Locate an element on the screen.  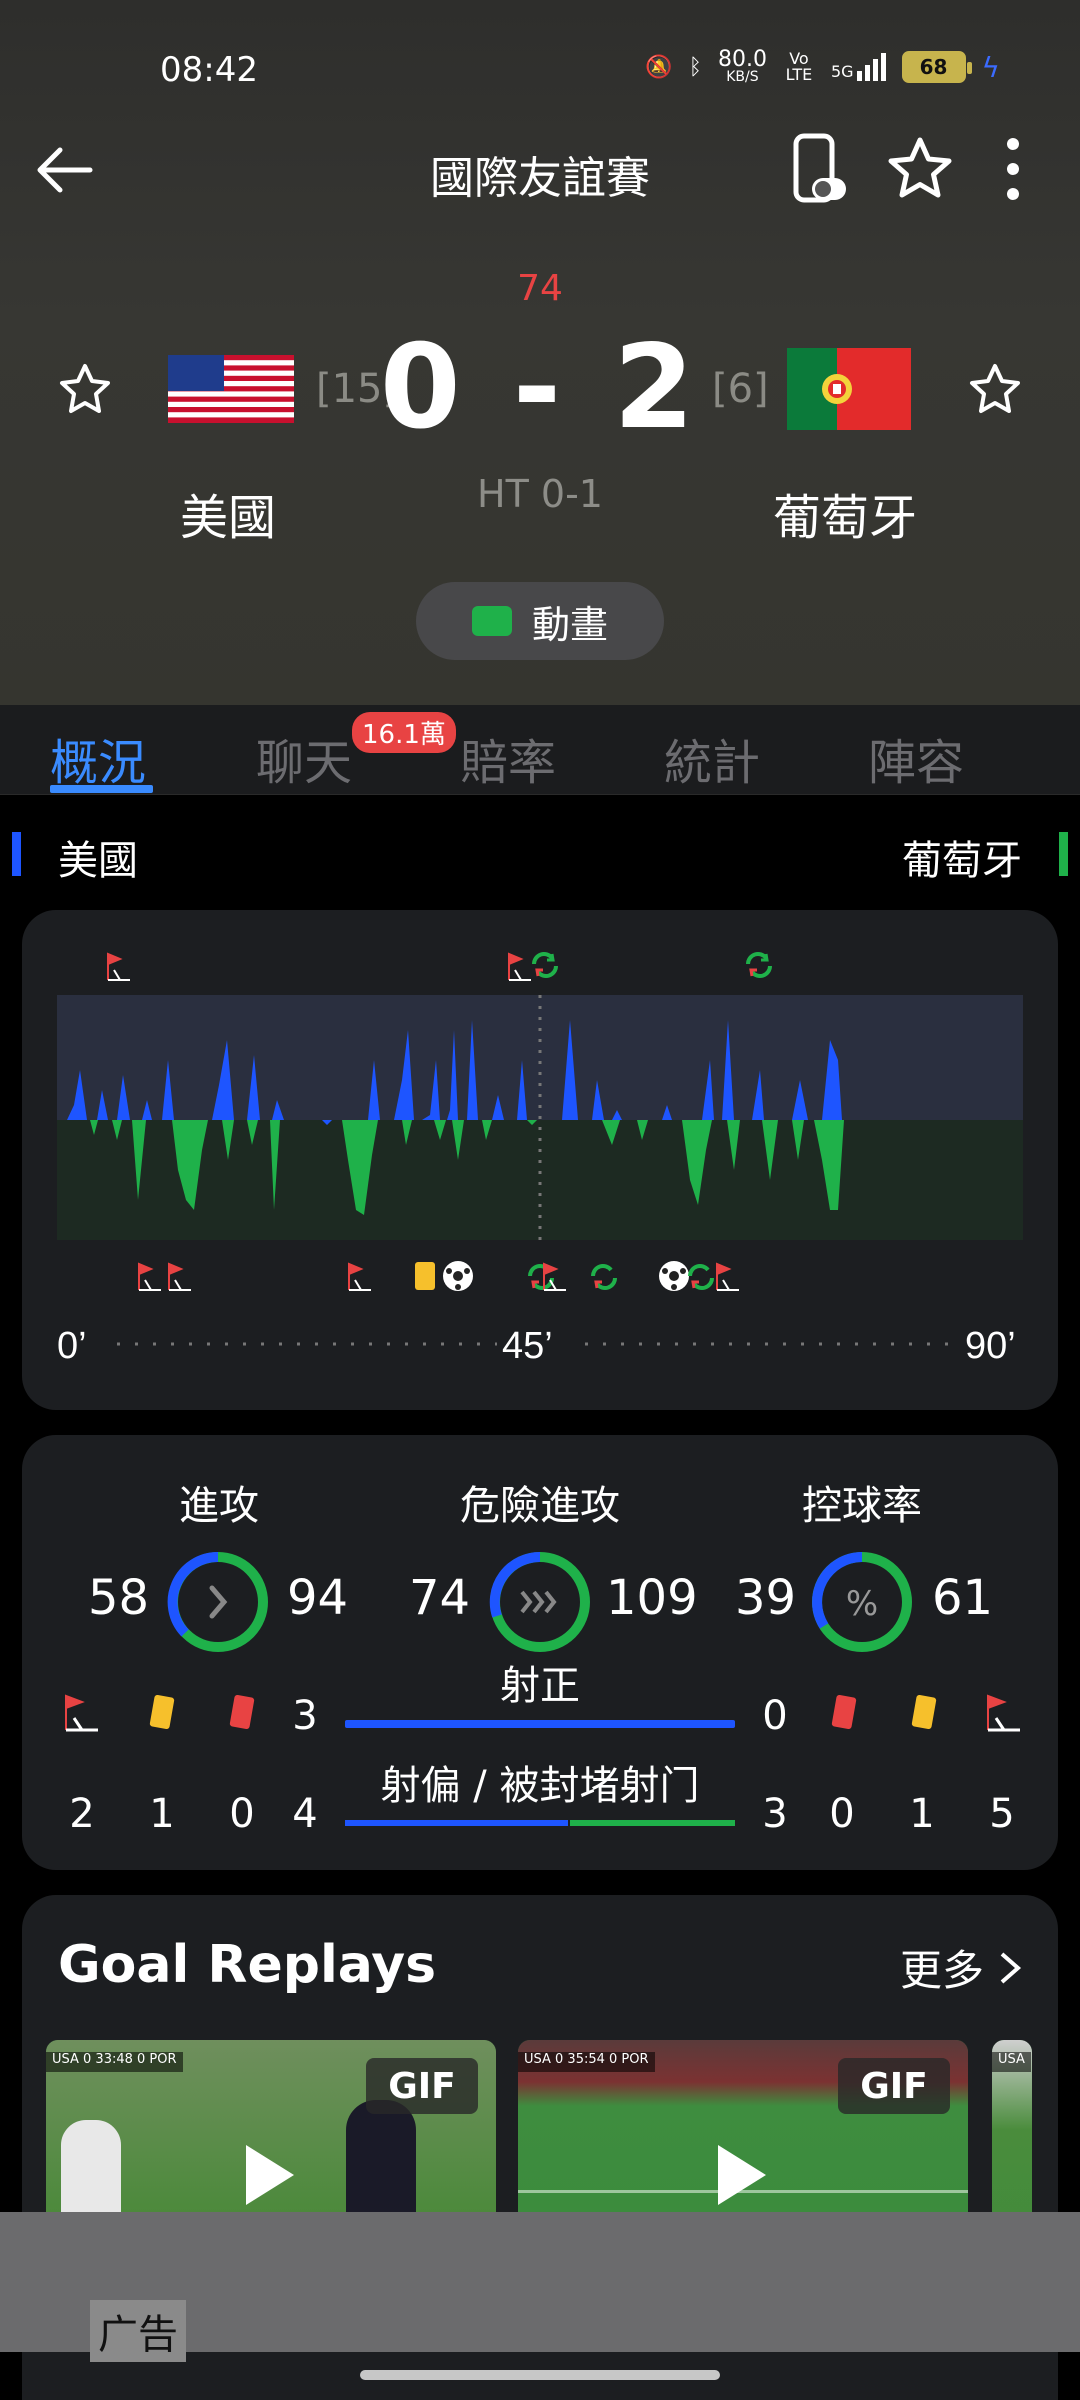
home-yellow-card-icon is located at coordinates (162, 1712).